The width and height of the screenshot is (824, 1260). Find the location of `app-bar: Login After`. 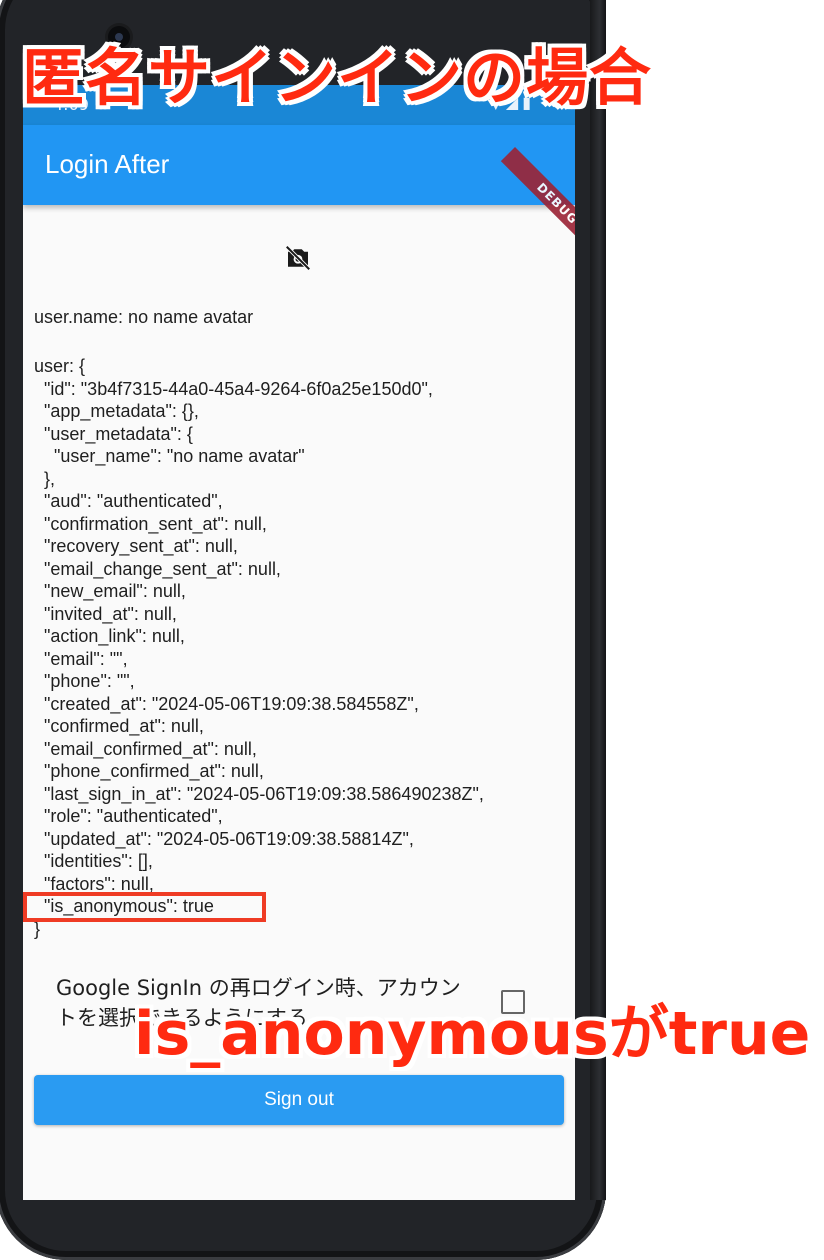

app-bar: Login After is located at coordinates (299, 165).